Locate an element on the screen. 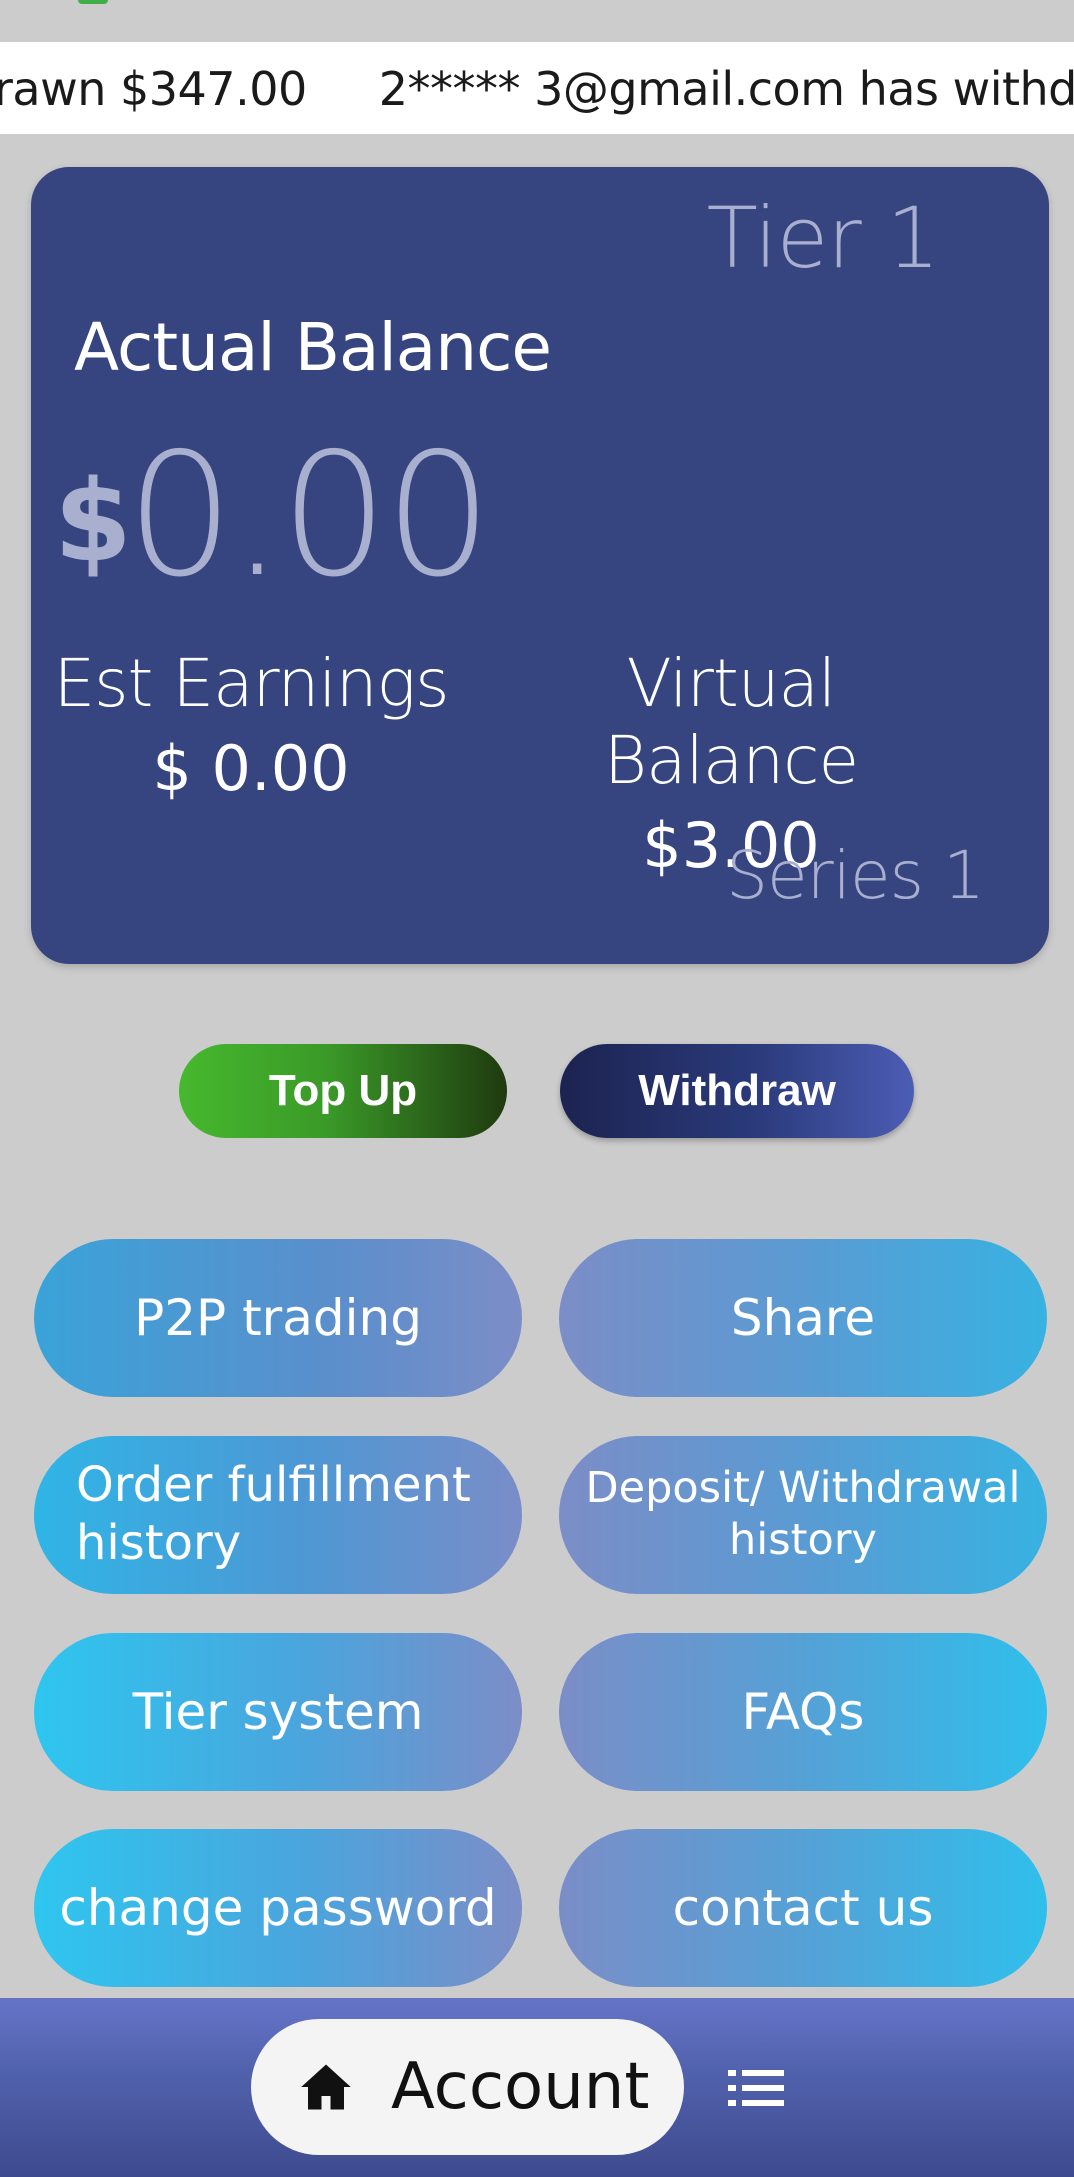  balance-currency-symbol: $ is located at coordinates (93, 522).